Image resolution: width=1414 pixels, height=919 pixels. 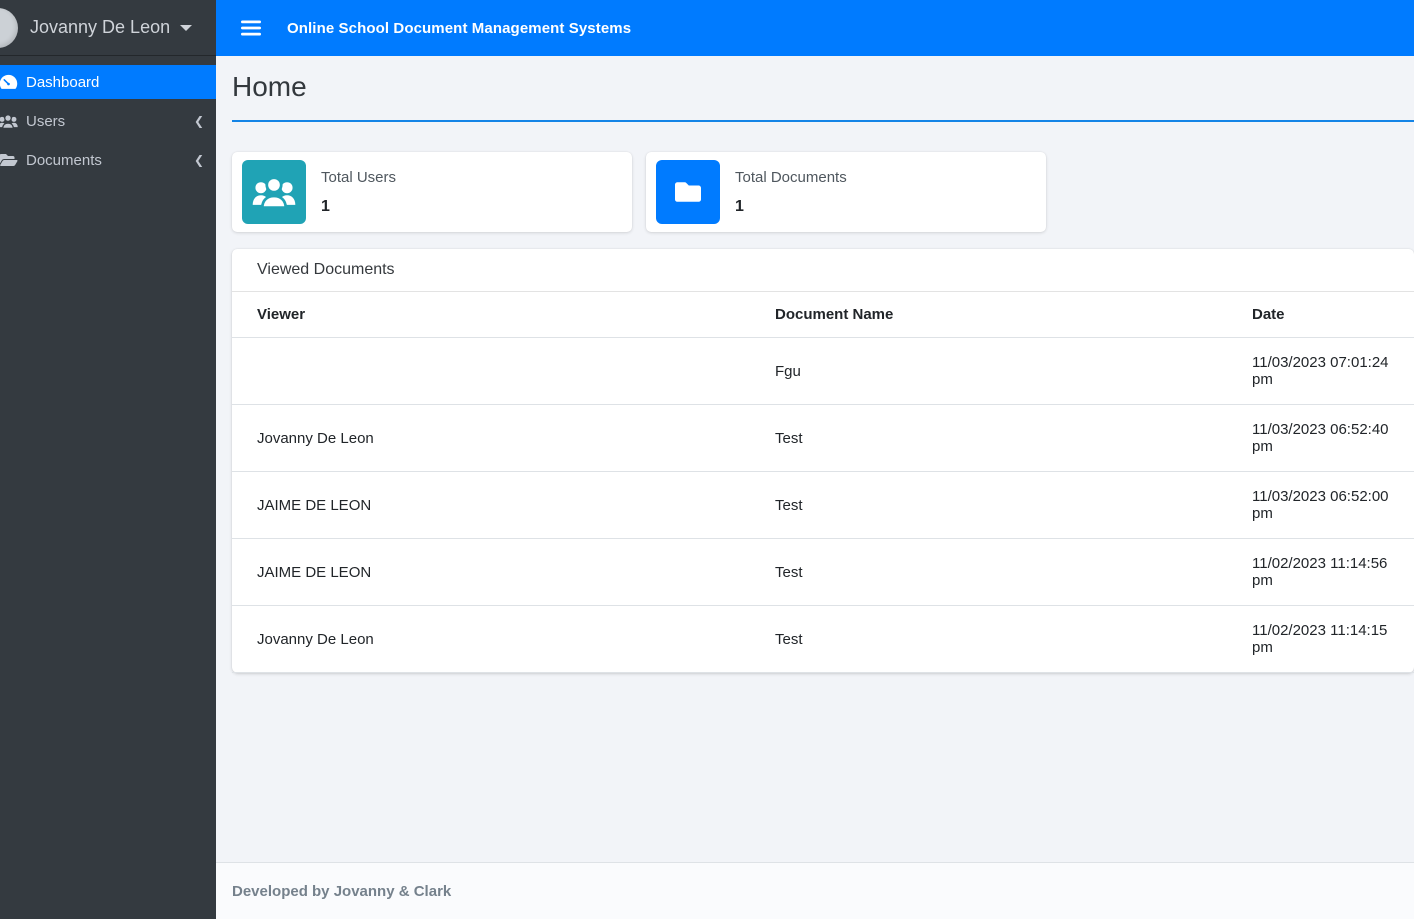 I want to click on table-header-row: Viewer Document Name Date, so click(x=823, y=315).